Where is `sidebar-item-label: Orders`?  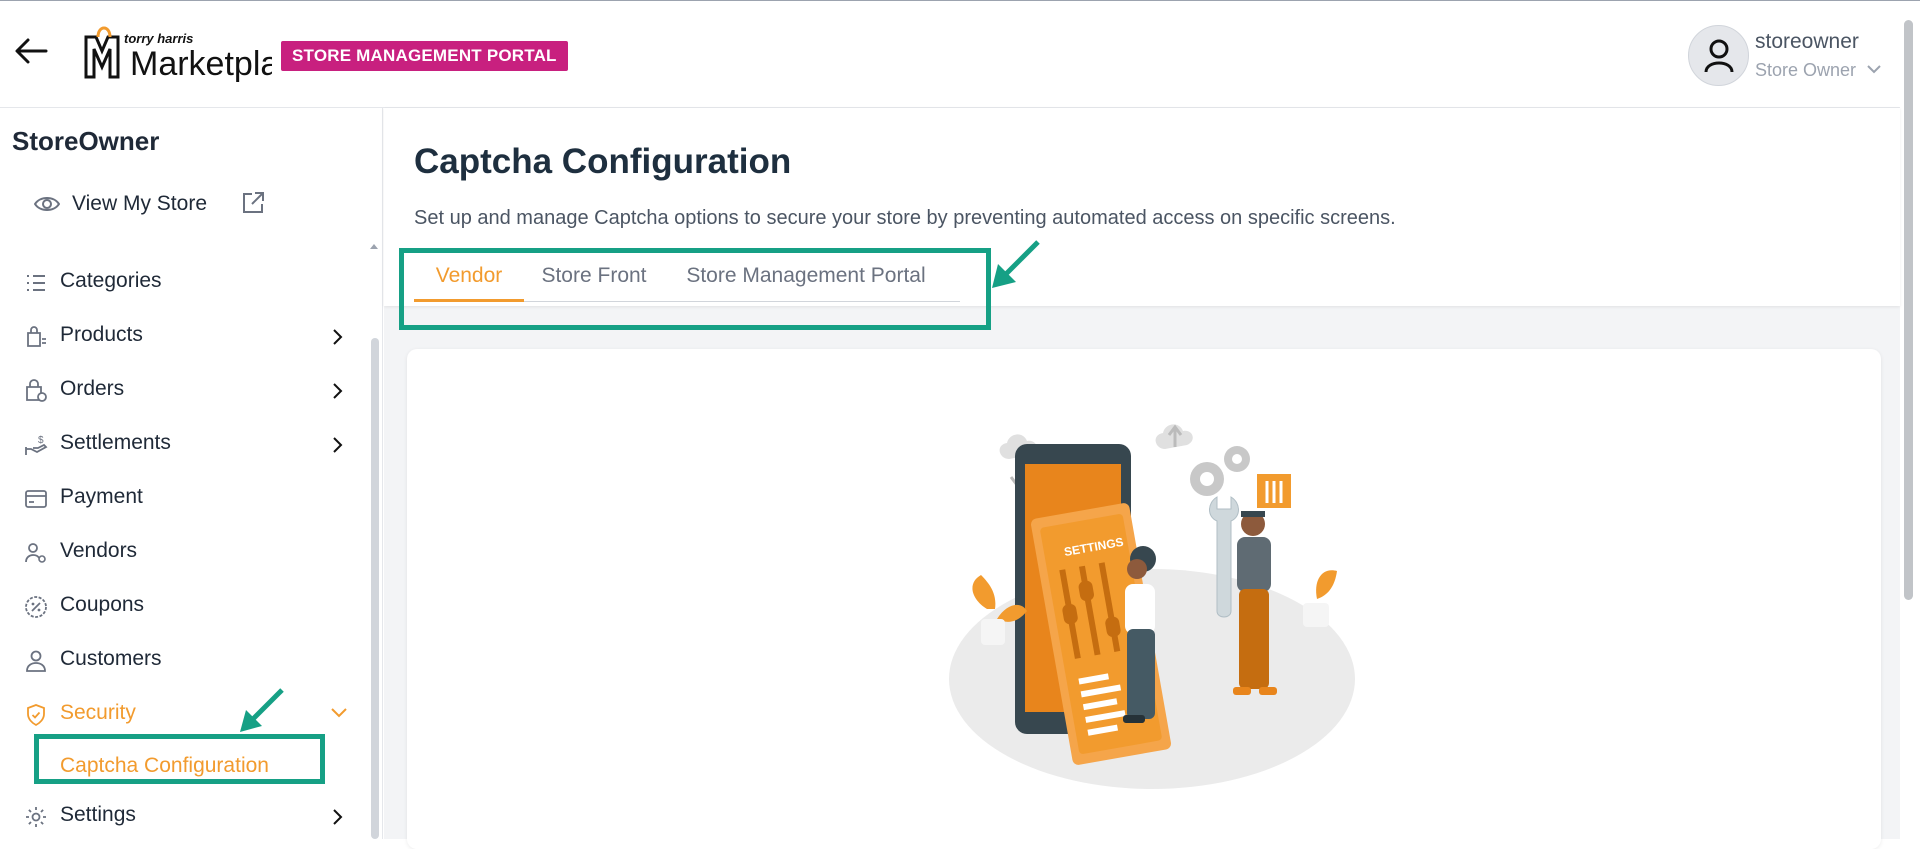 sidebar-item-label: Orders is located at coordinates (92, 388).